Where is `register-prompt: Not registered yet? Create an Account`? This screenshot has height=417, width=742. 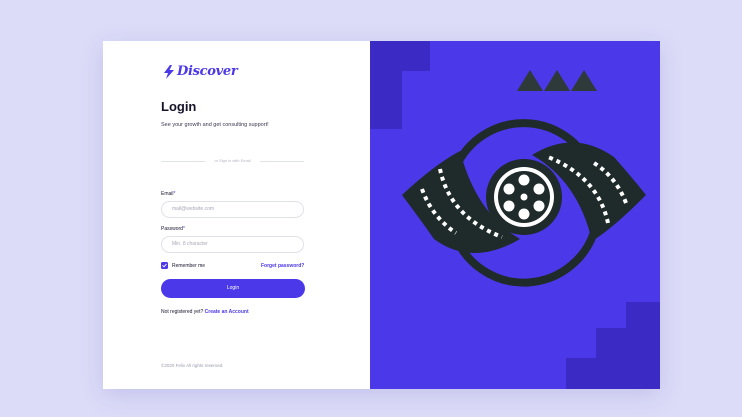 register-prompt: Not registered yet? Create an Account is located at coordinates (205, 312).